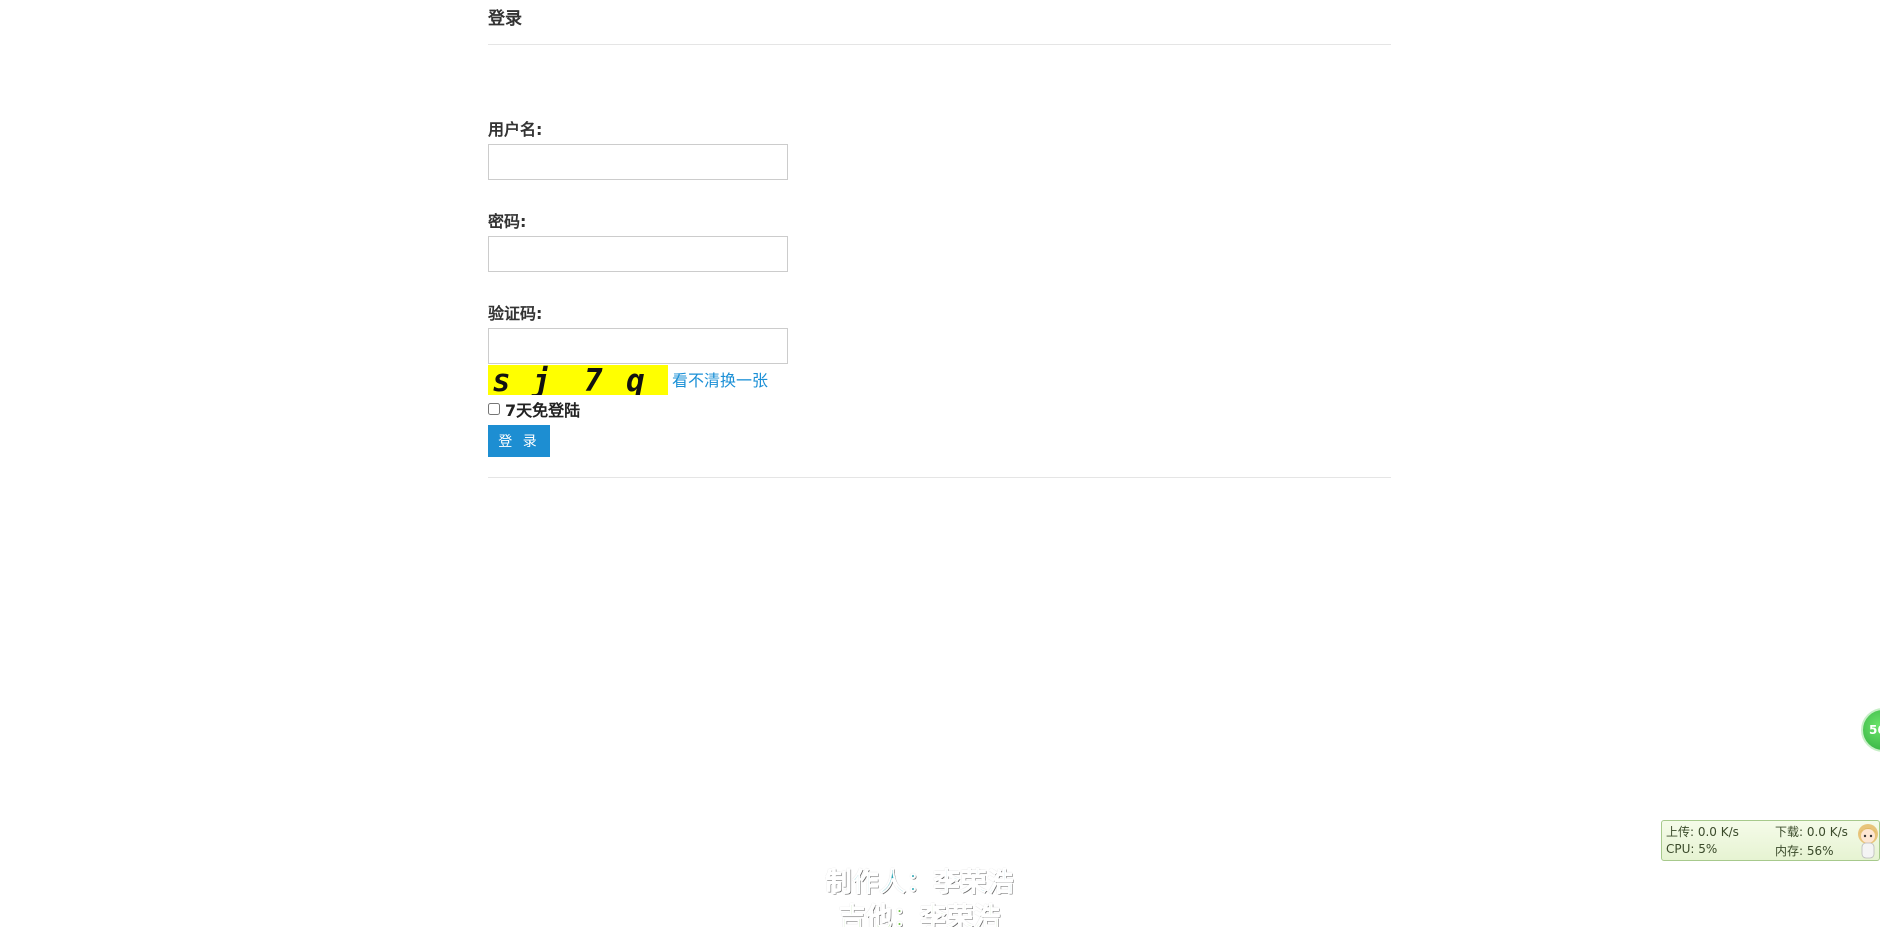  Describe the element at coordinates (638, 346) in the screenshot. I see `captcha-input` at that location.